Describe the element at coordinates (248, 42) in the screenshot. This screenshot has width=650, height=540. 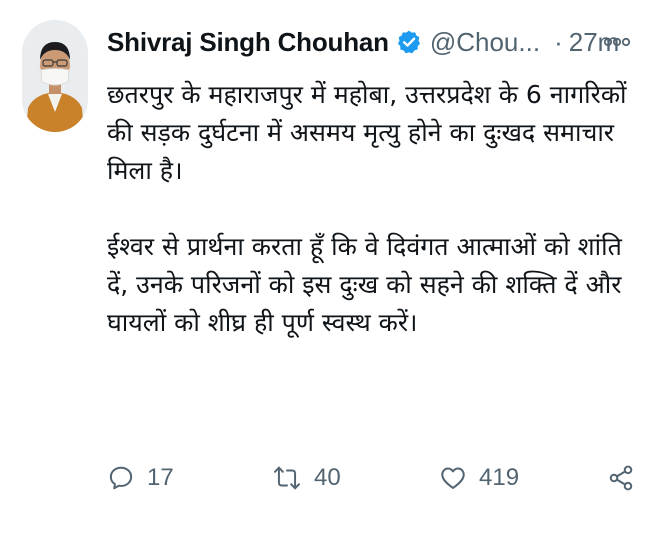
I see `author-name: Shivraj Singh Chouhan` at that location.